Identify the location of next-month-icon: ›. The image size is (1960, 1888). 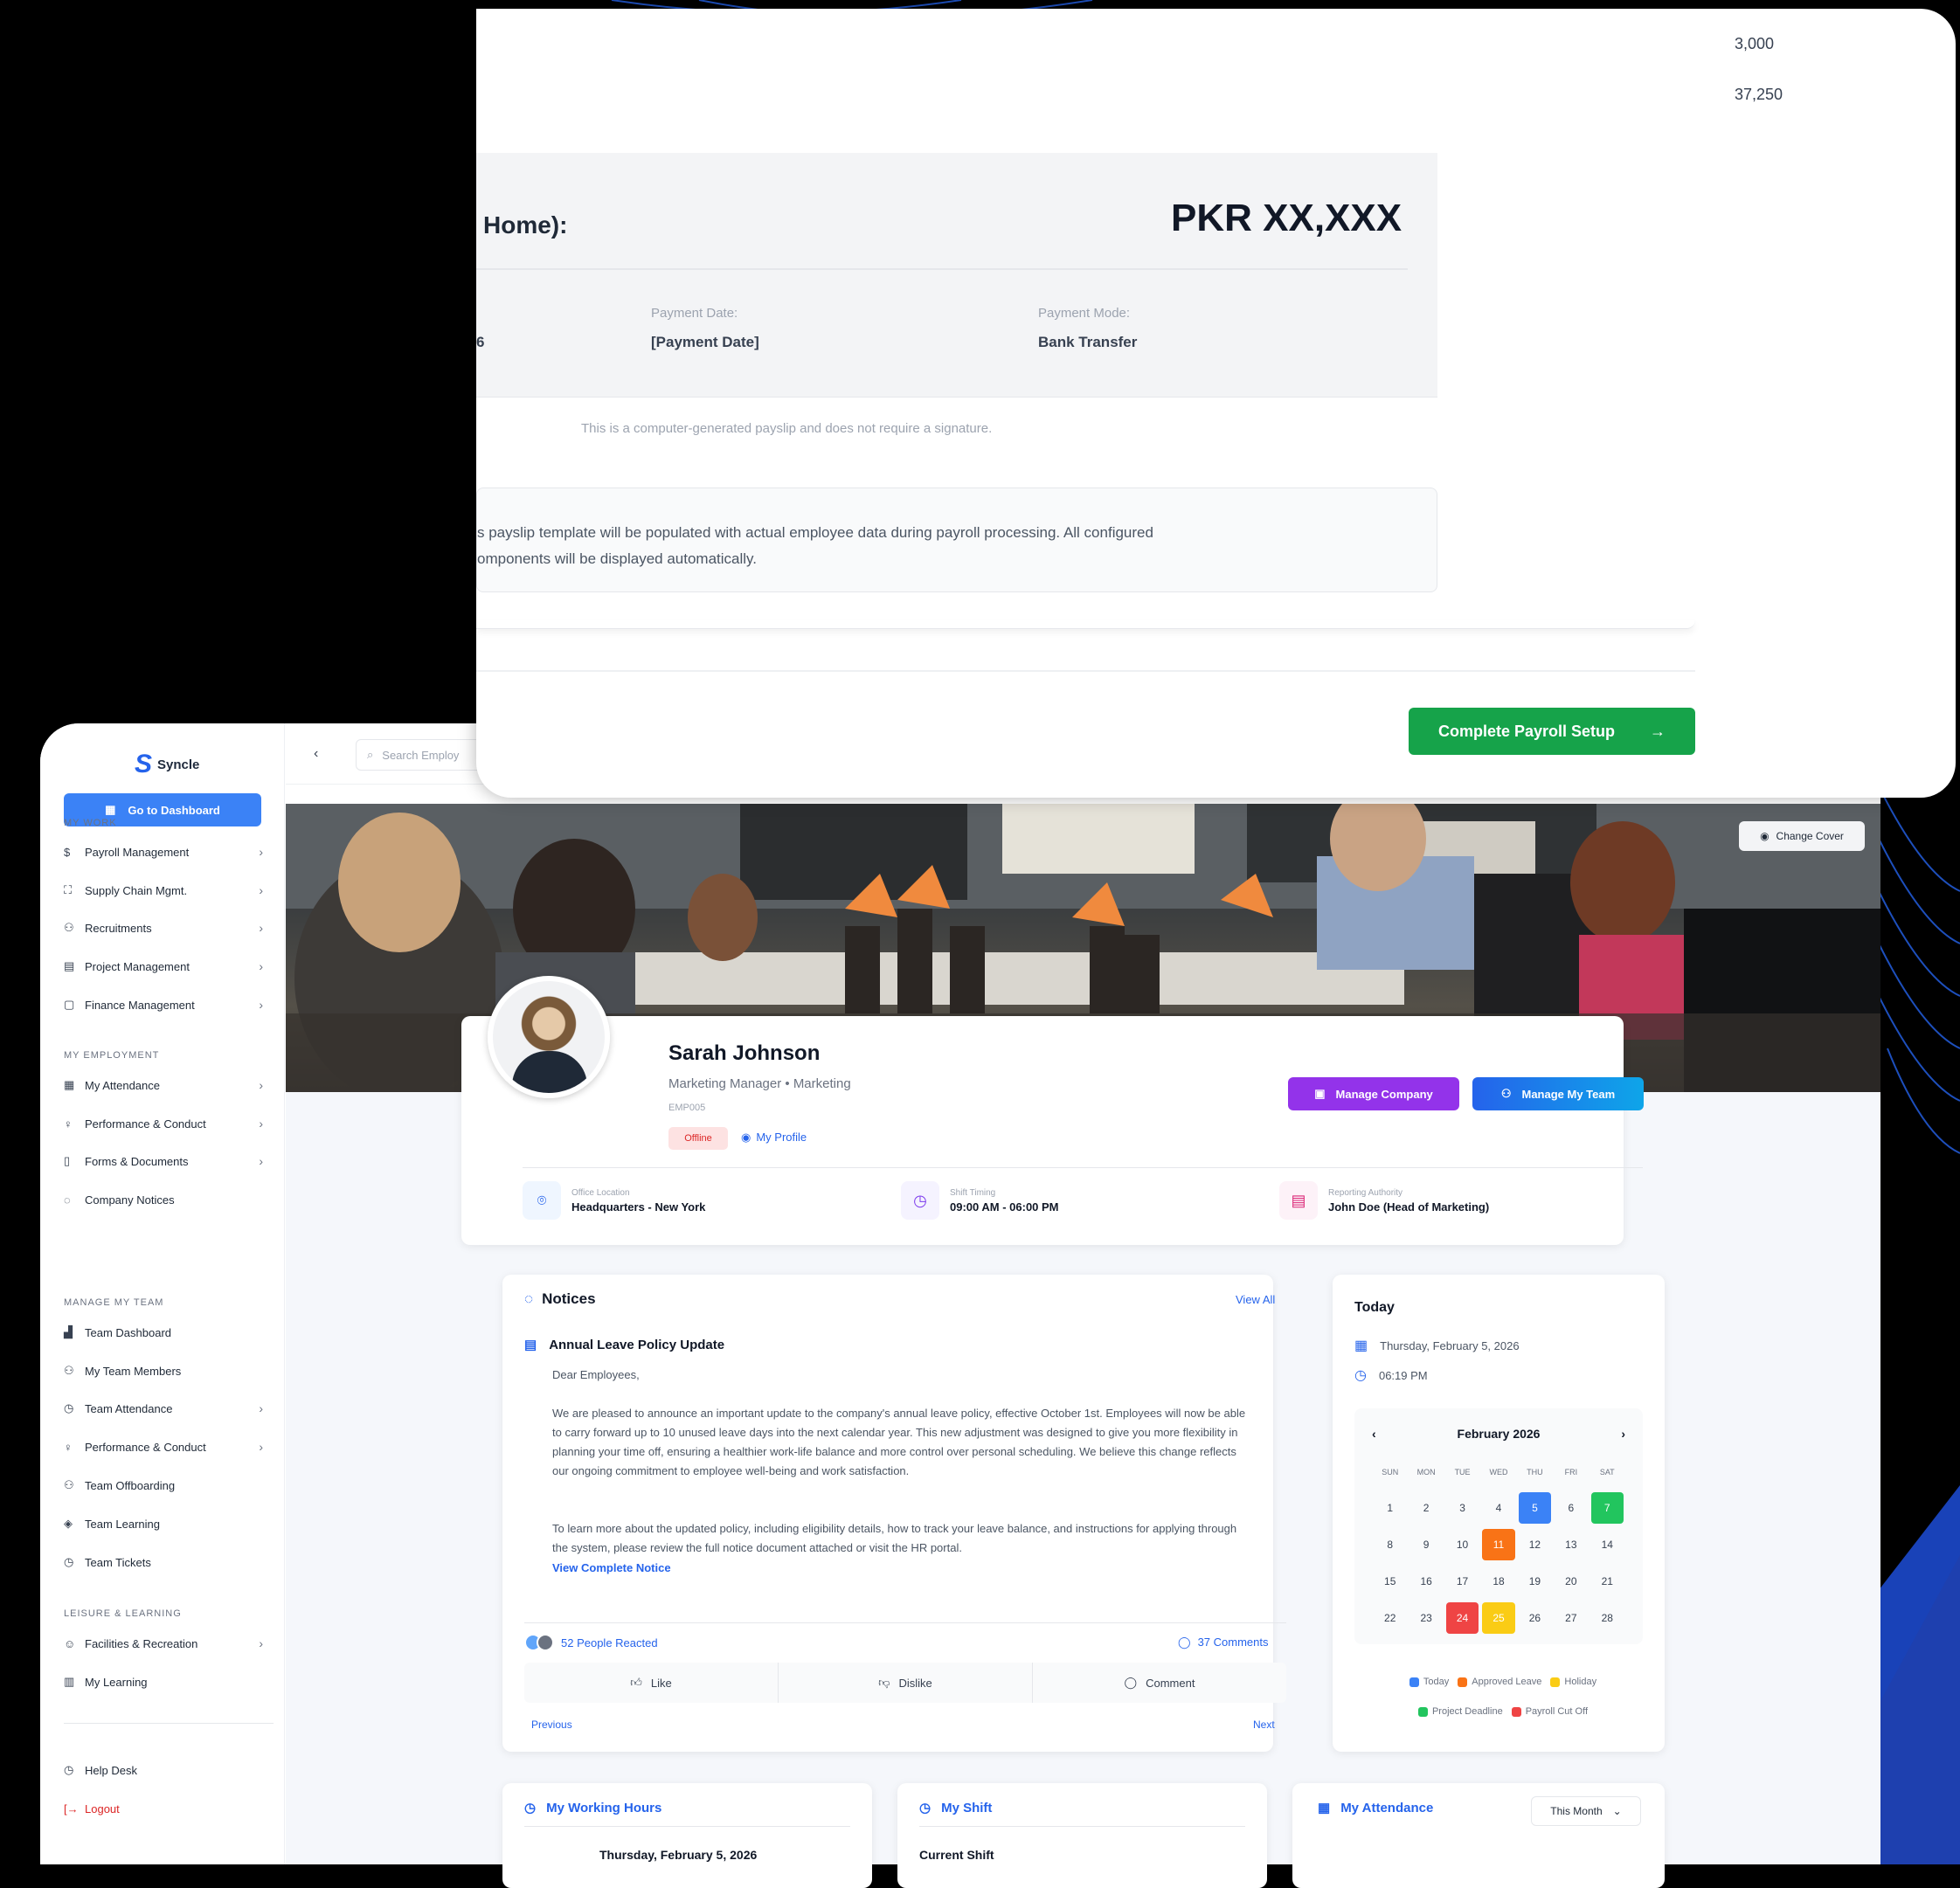
(1623, 1434).